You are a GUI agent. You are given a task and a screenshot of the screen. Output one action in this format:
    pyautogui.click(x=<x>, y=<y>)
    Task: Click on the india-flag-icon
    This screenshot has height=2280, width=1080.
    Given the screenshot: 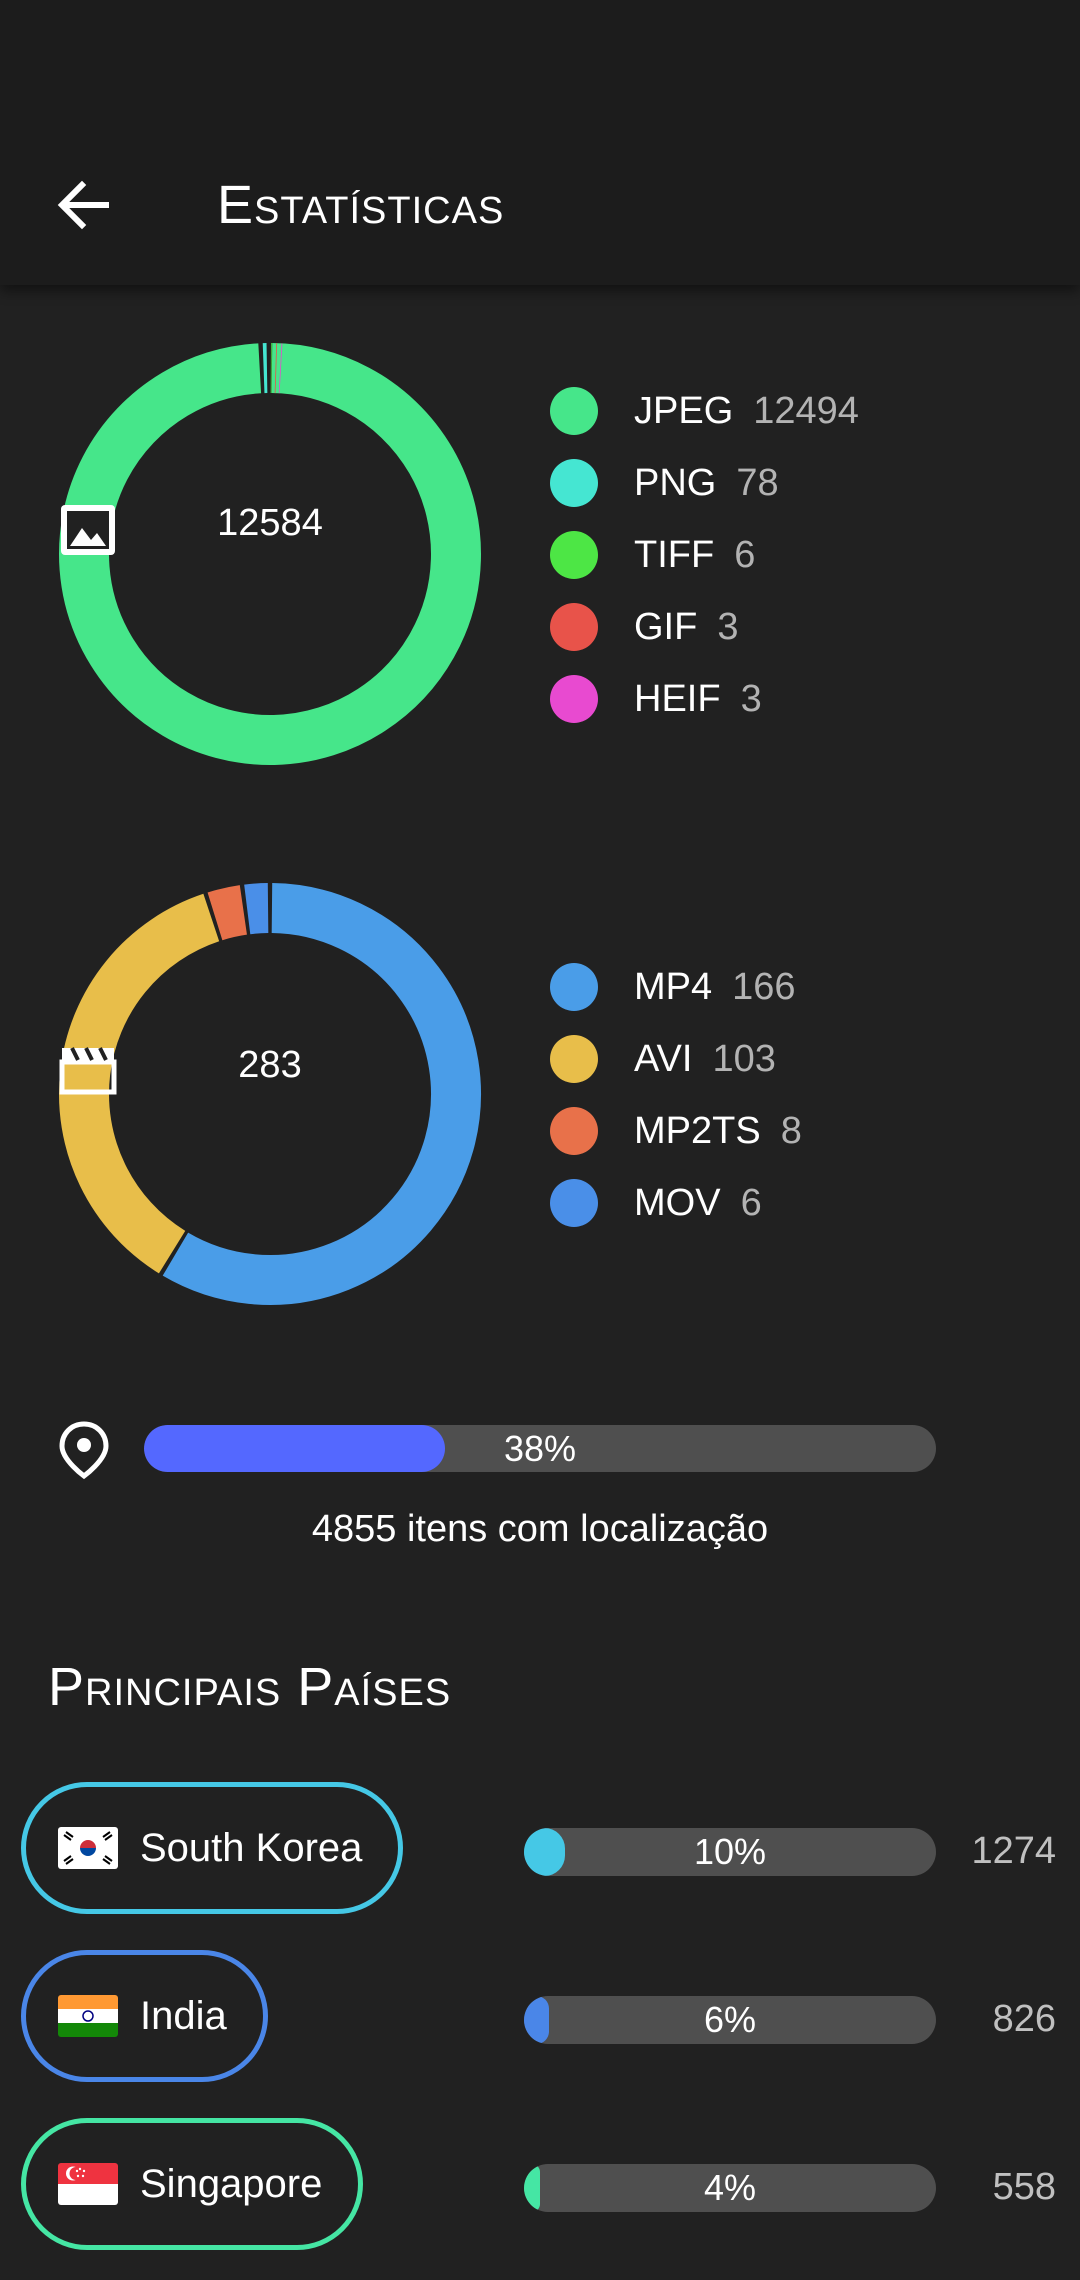 What is the action you would take?
    pyautogui.click(x=88, y=2016)
    